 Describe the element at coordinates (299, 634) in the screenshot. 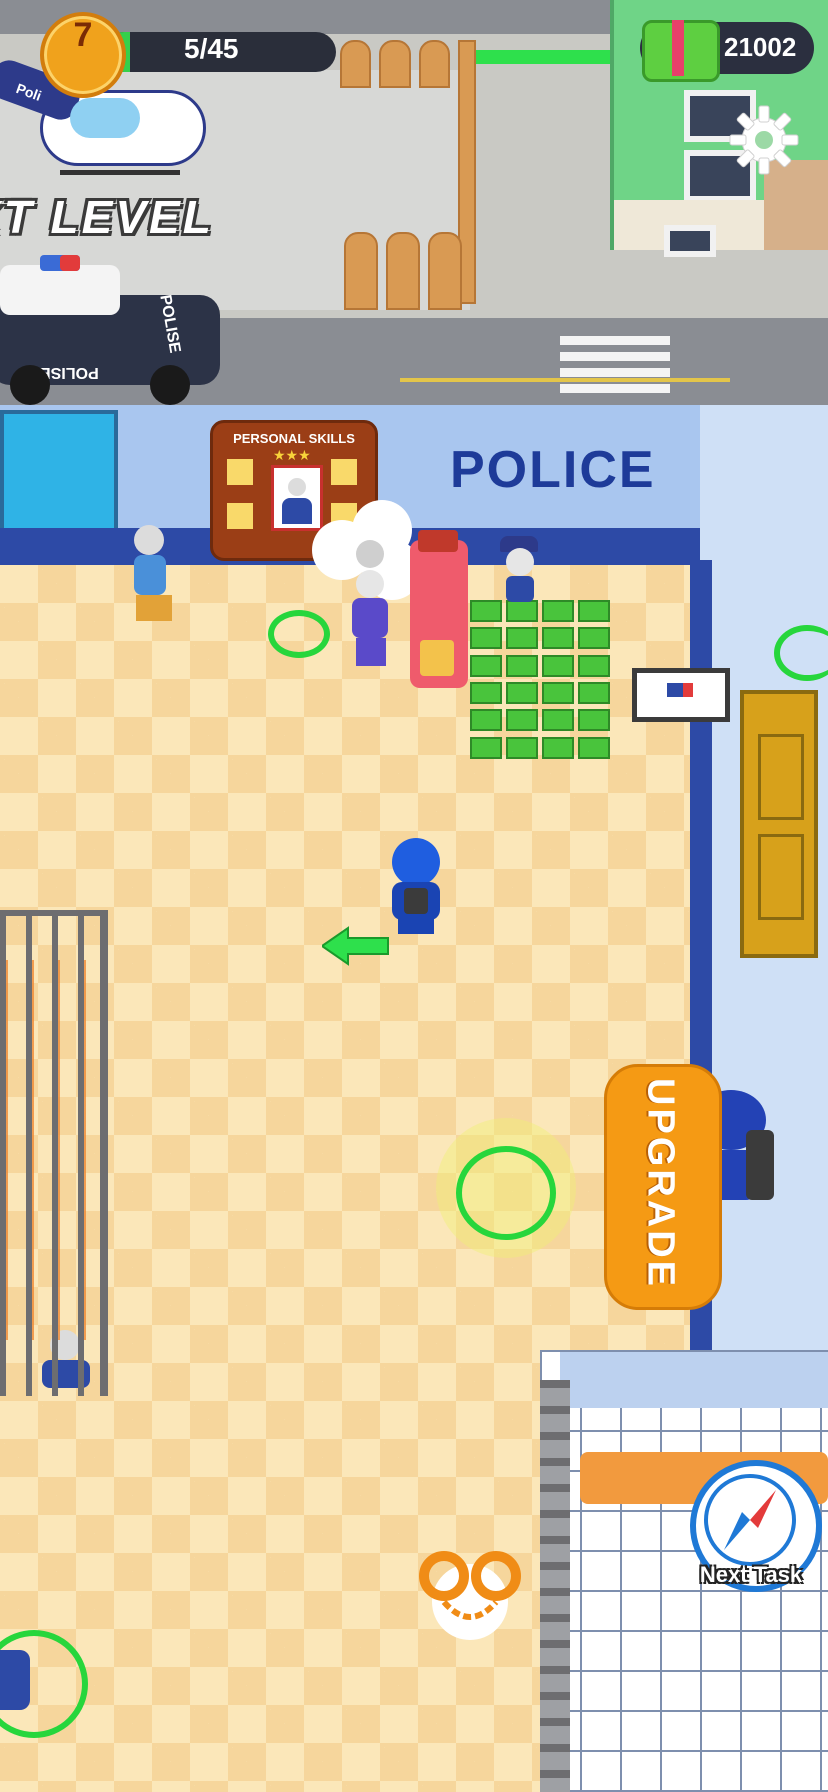

I see `interaction-ring-left` at that location.